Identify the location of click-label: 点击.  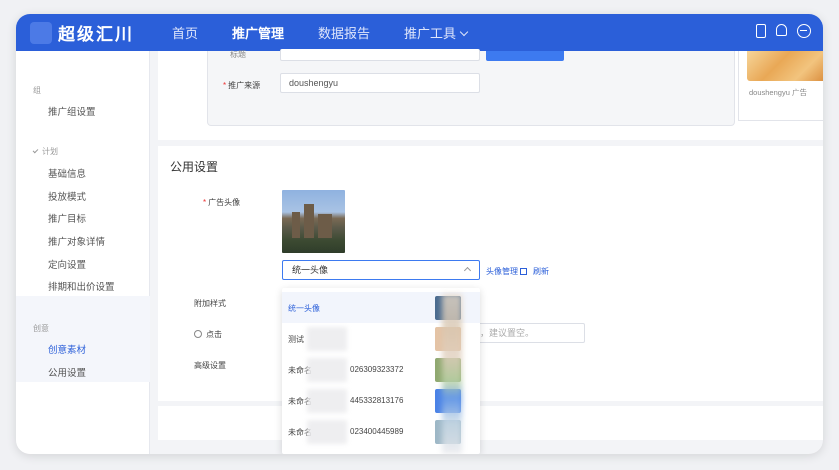
(208, 334).